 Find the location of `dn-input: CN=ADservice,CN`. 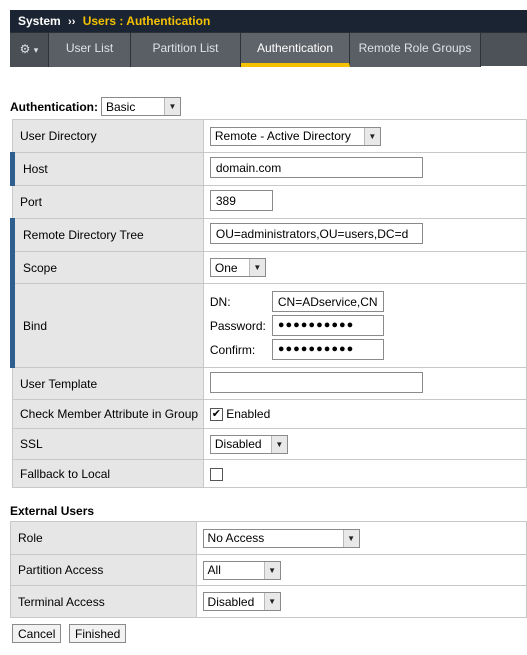

dn-input: CN=ADservice,CN is located at coordinates (327, 301).